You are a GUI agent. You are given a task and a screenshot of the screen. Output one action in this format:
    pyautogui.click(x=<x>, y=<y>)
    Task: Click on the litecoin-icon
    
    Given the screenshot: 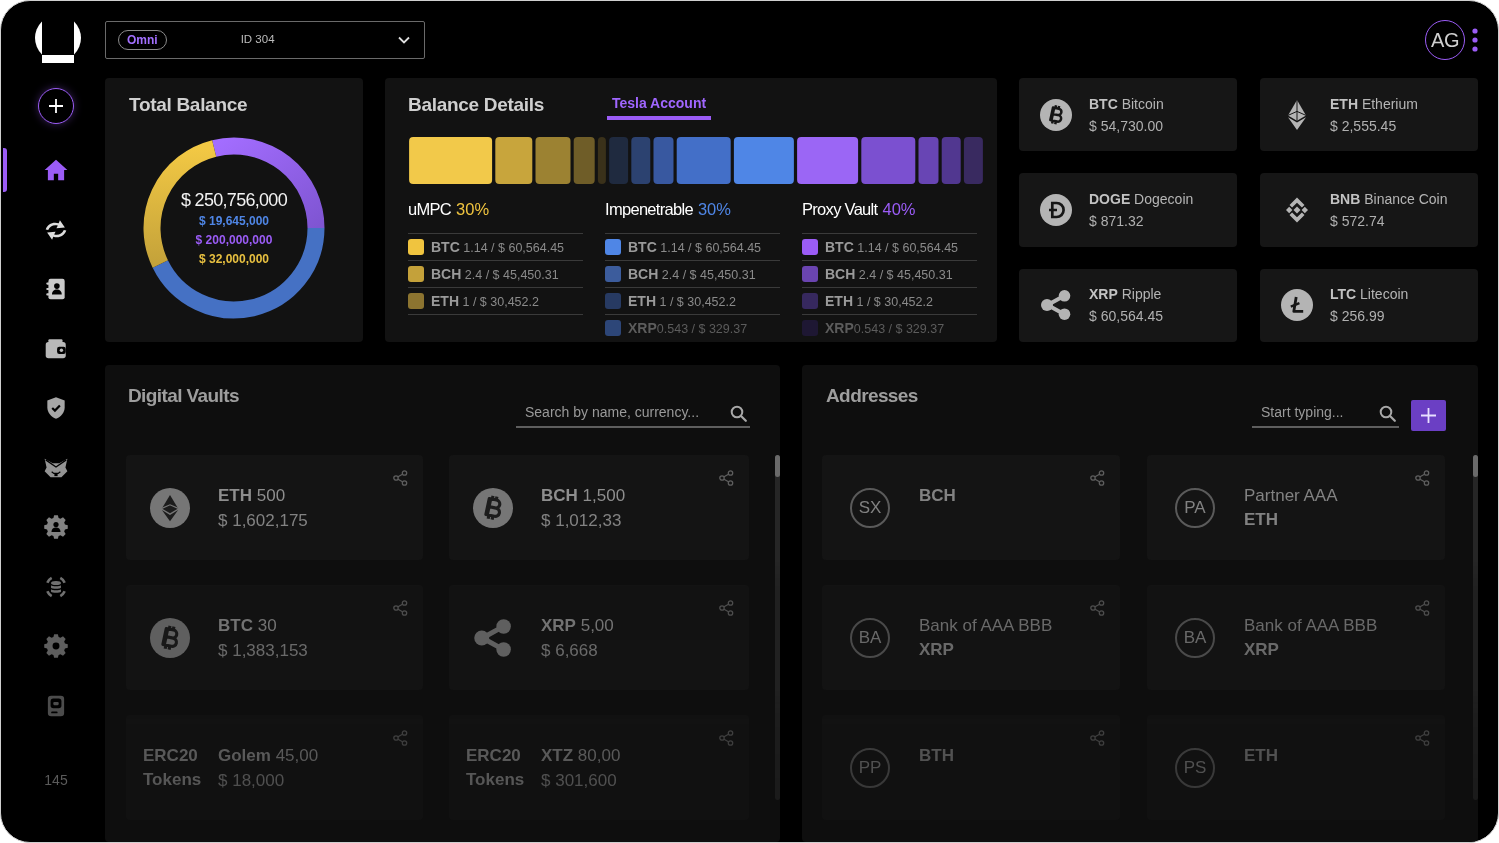 What is the action you would take?
    pyautogui.click(x=1297, y=305)
    